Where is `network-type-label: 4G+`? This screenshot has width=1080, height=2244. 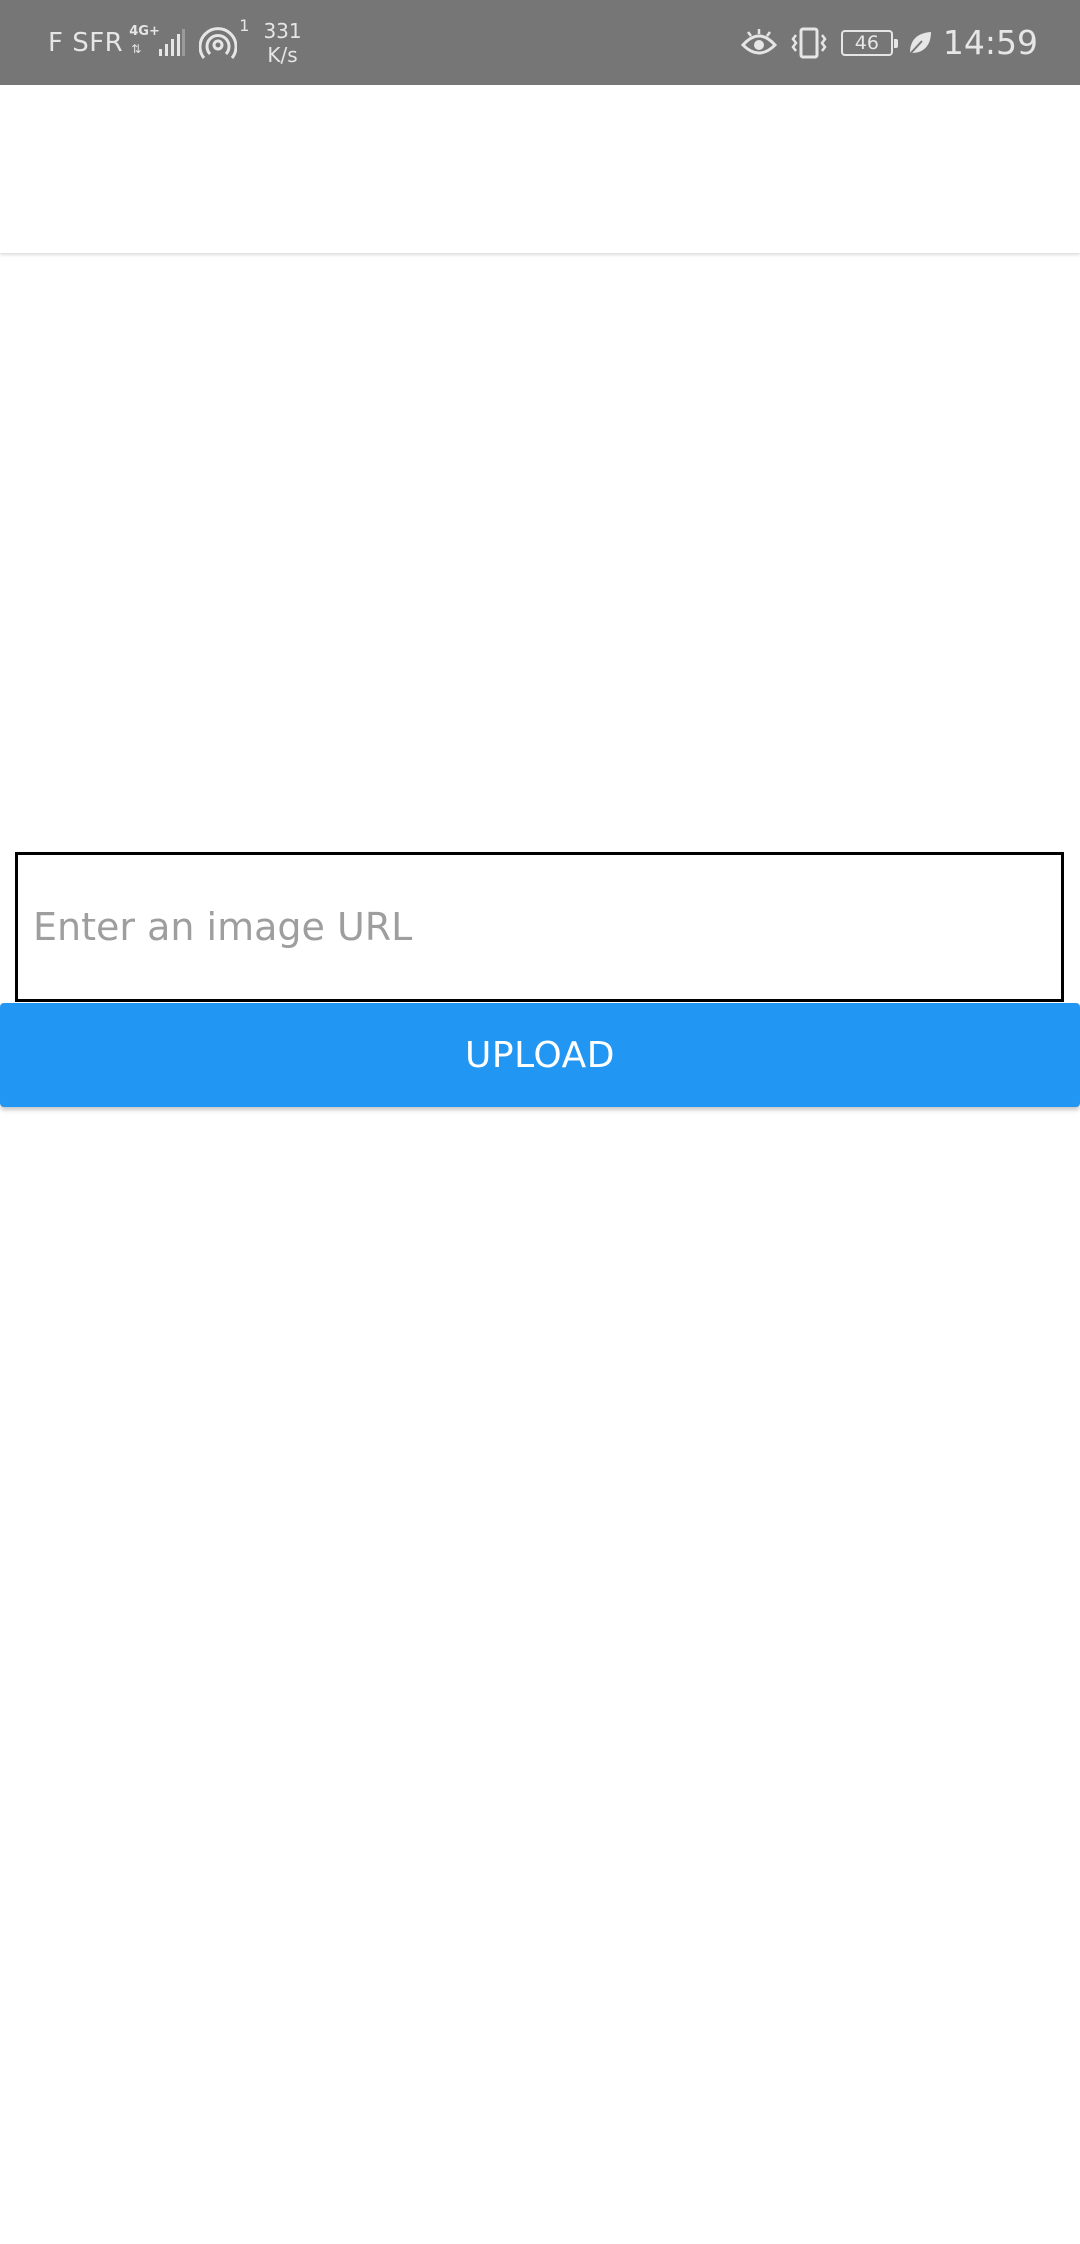 network-type-label: 4G+ is located at coordinates (144, 31).